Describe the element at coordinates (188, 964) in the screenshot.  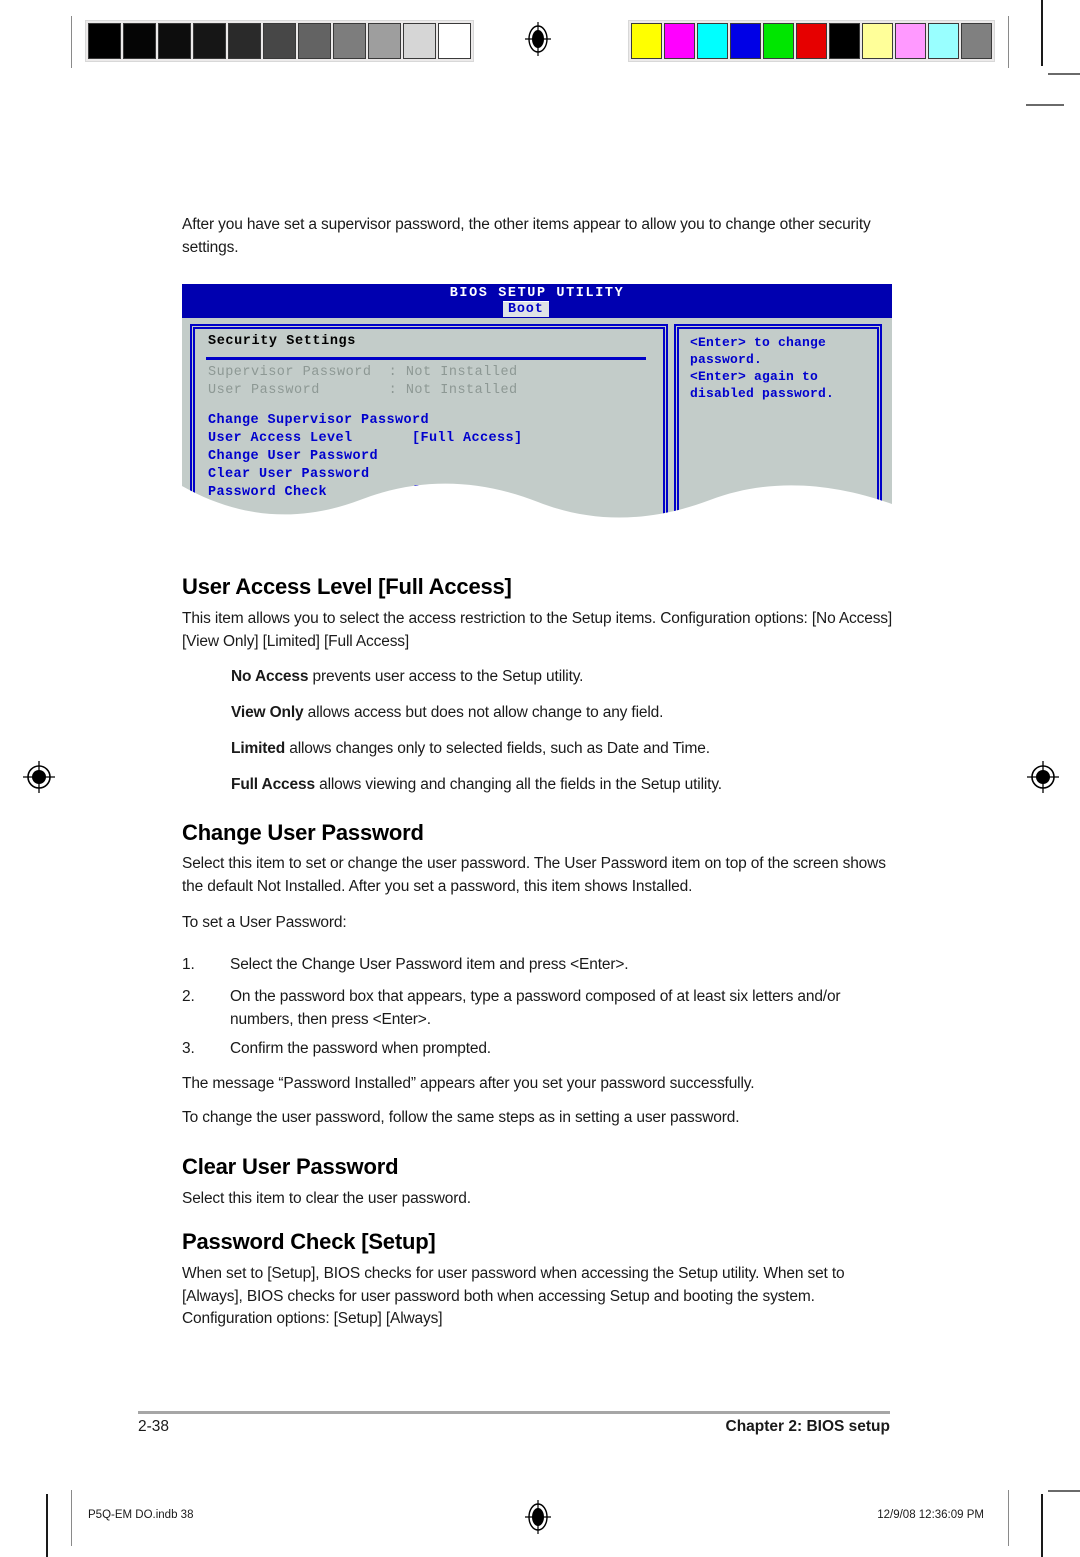
I see `step-number: 1.` at that location.